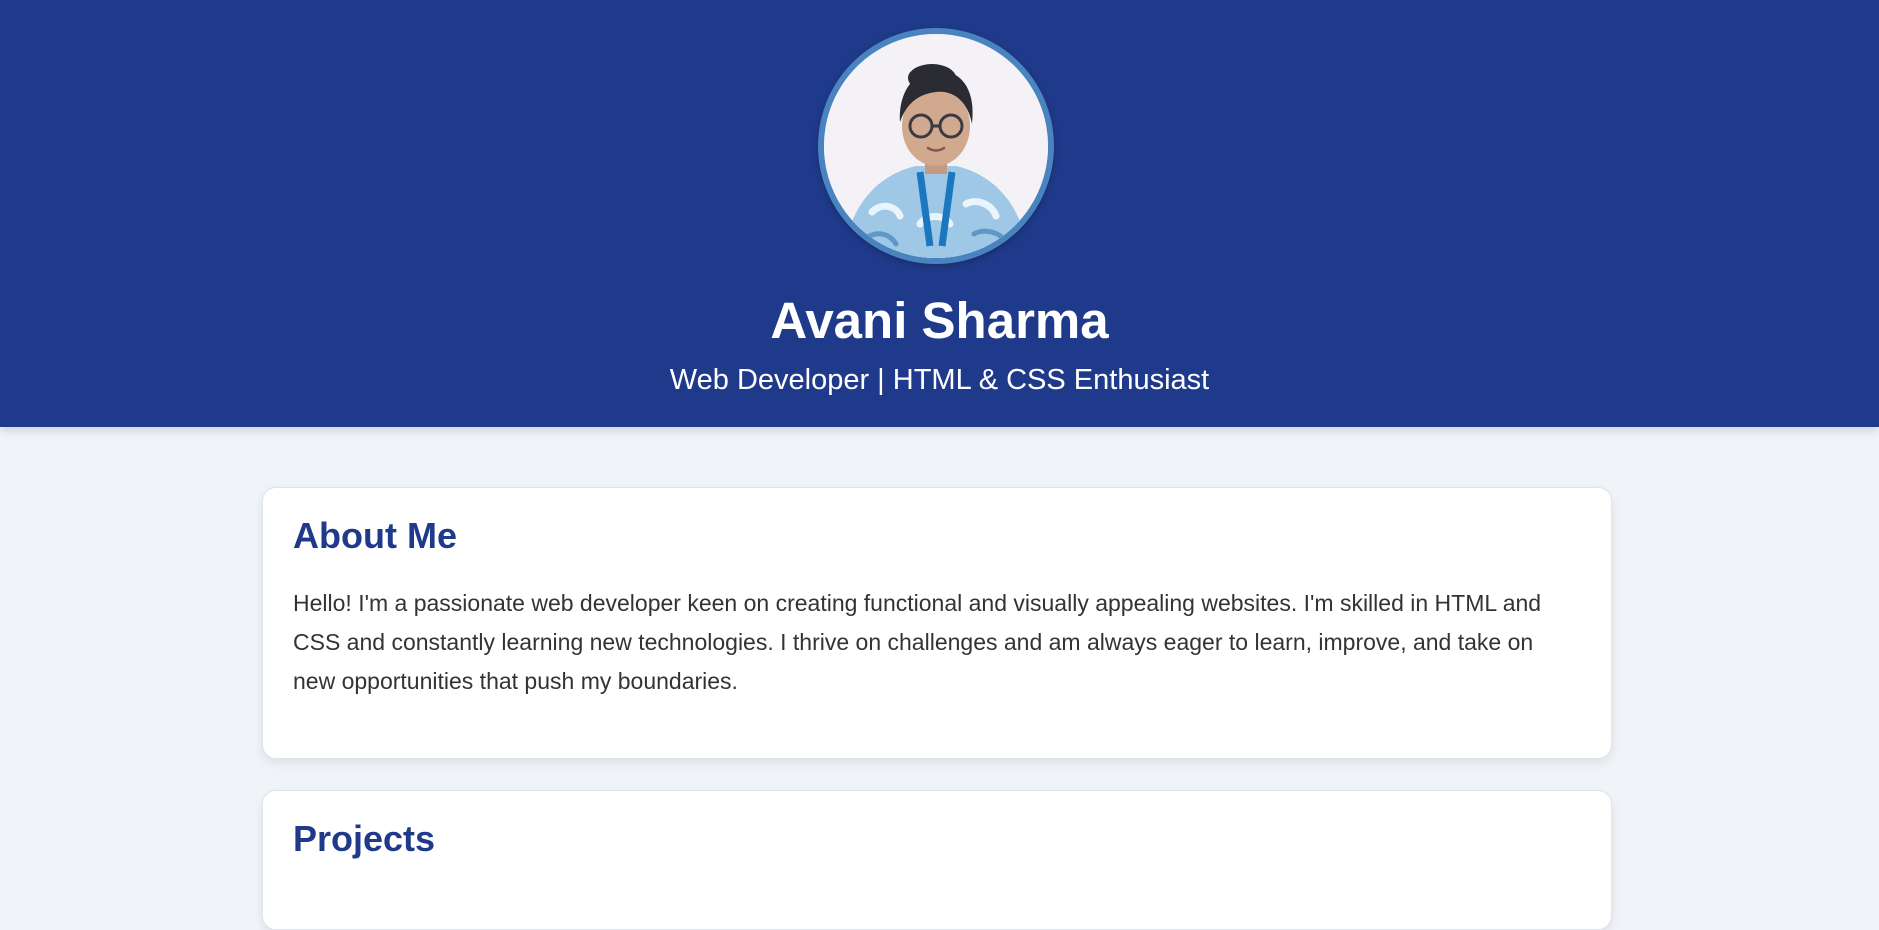 This screenshot has width=1879, height=930. Describe the element at coordinates (375, 535) in the screenshot. I see `about-title: About Me` at that location.